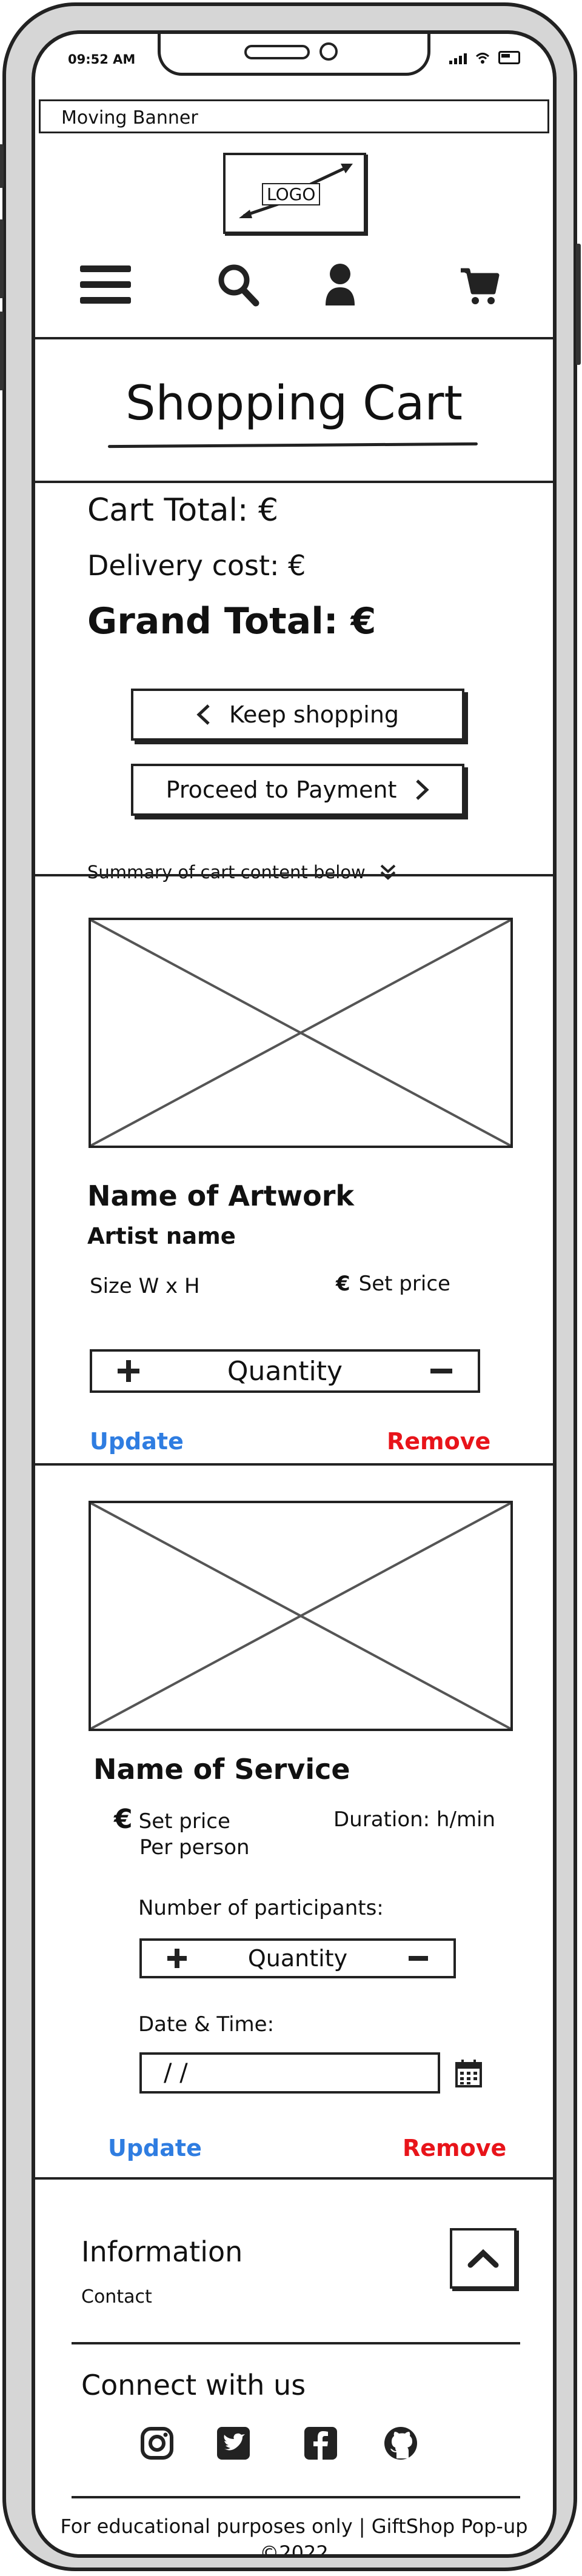 The width and height of the screenshot is (582, 2576). Describe the element at coordinates (281, 789) in the screenshot. I see `proceed-label: Proceed to Payment` at that location.